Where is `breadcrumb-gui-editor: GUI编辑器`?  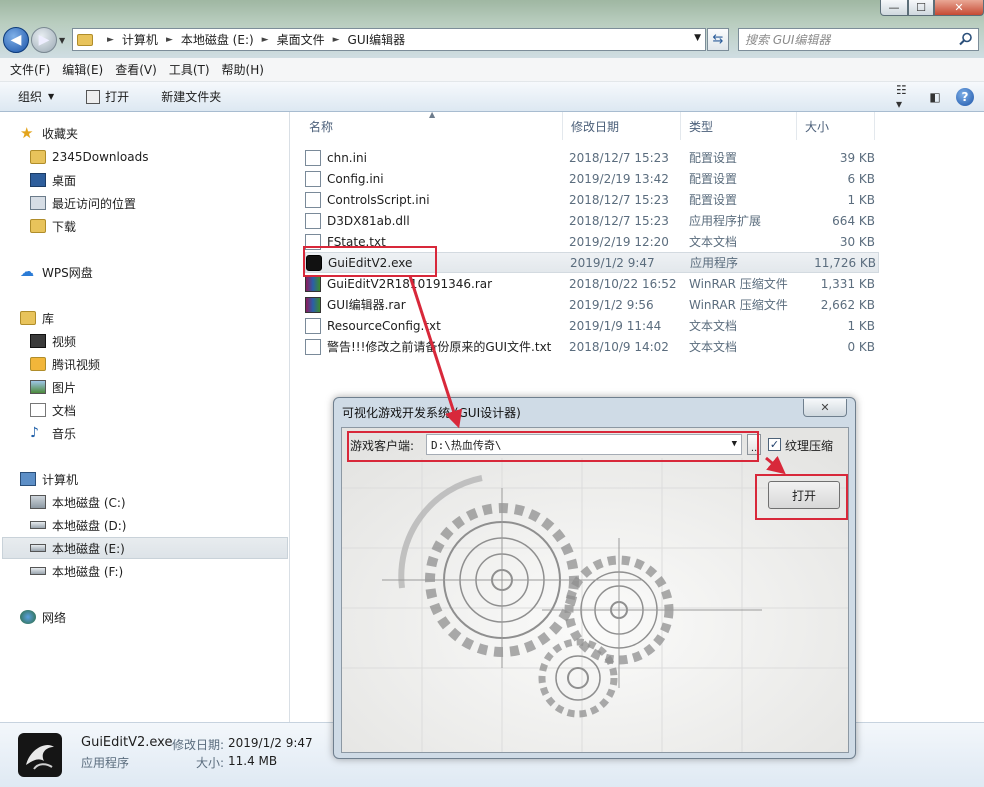 breadcrumb-gui-editor: GUI编辑器 is located at coordinates (377, 39).